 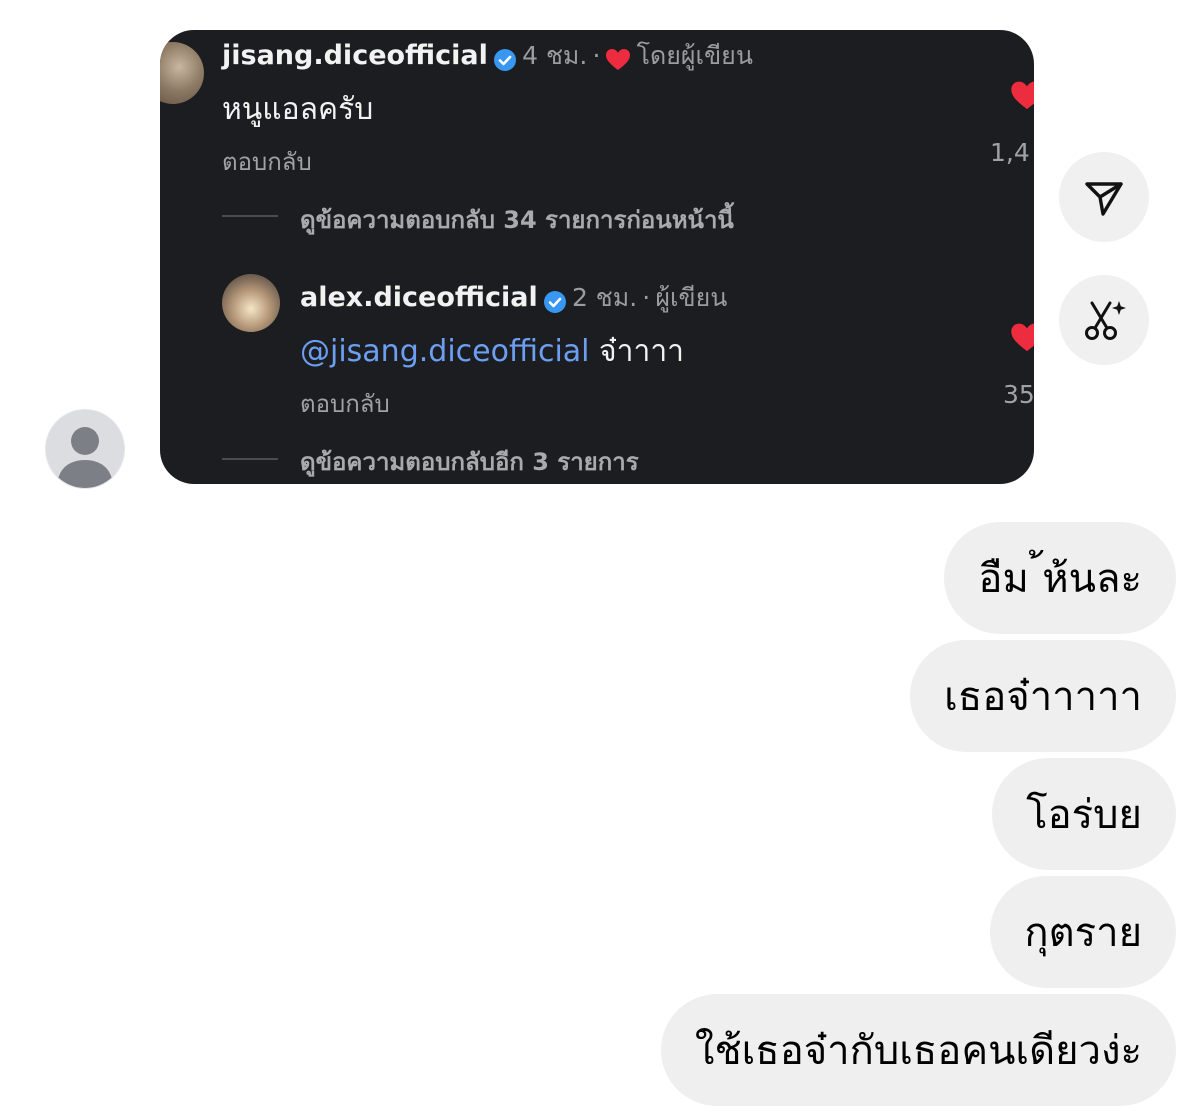 I want to click on heart-icon, so click(x=618, y=59).